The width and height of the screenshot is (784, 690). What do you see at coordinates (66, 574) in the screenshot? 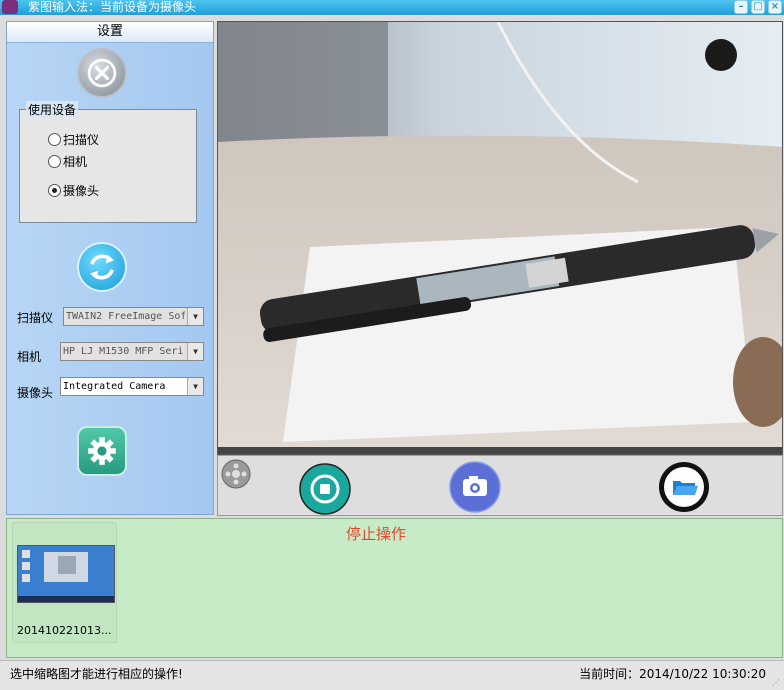
I see `thumbnail-image` at bounding box center [66, 574].